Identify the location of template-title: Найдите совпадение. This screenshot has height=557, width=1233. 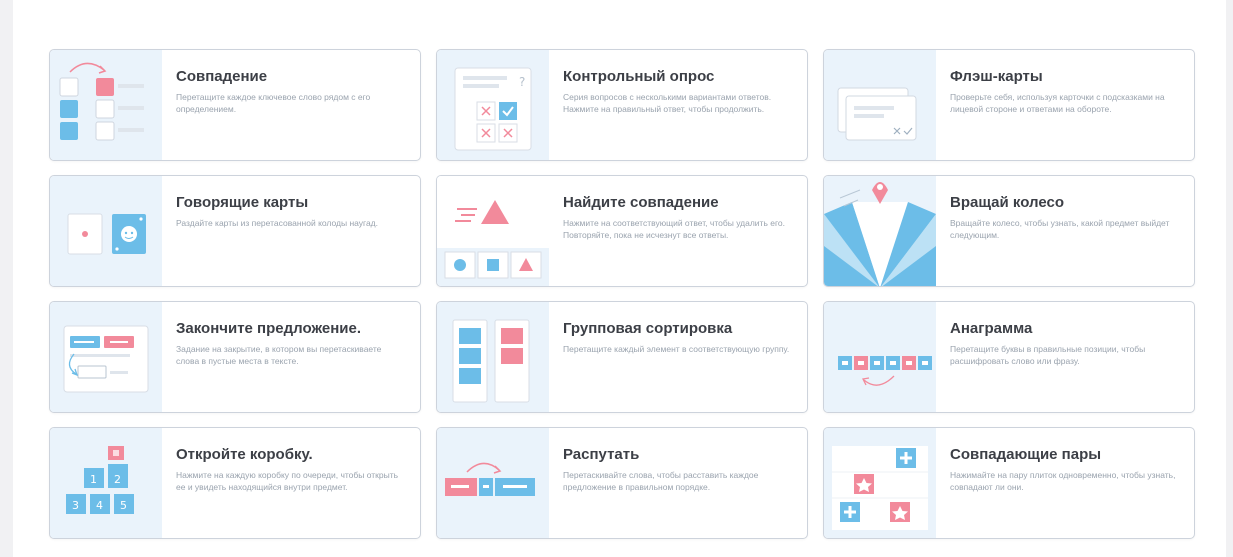
(641, 202).